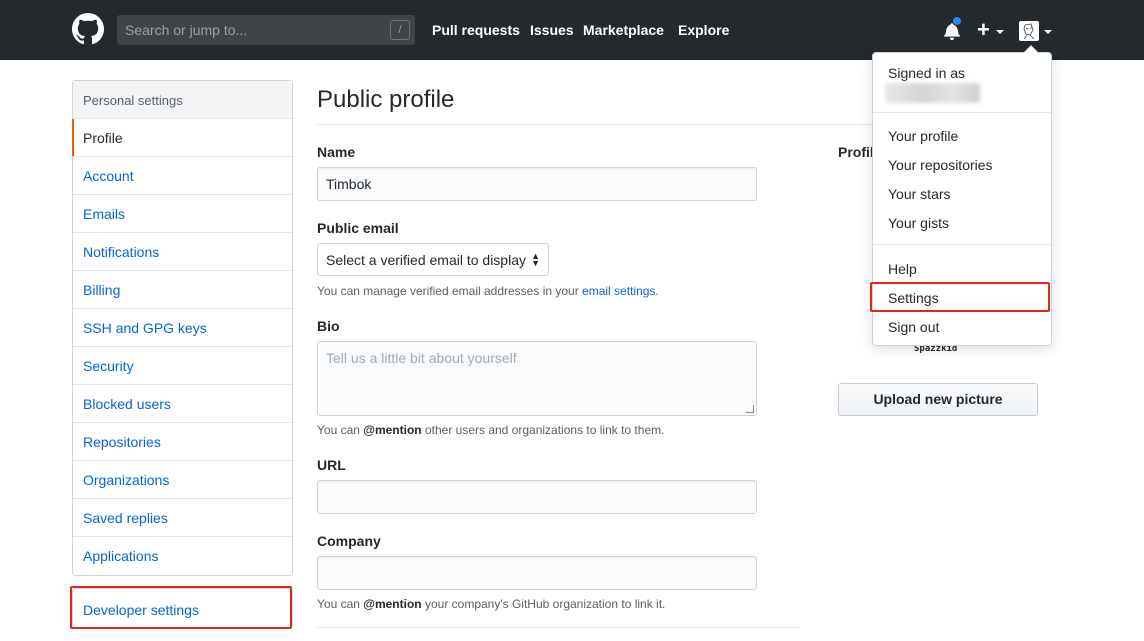 The image size is (1144, 641). I want to click on sidebar-item-profile: Profile, so click(182, 138).